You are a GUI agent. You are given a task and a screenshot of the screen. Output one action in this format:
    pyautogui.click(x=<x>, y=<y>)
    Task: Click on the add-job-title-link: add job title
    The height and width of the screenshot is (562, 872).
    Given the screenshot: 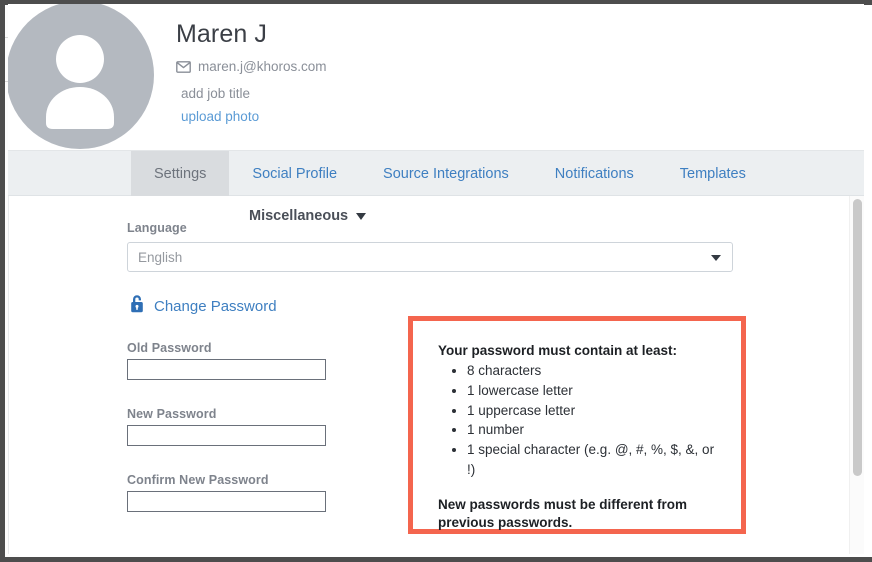 What is the action you would take?
    pyautogui.click(x=215, y=93)
    